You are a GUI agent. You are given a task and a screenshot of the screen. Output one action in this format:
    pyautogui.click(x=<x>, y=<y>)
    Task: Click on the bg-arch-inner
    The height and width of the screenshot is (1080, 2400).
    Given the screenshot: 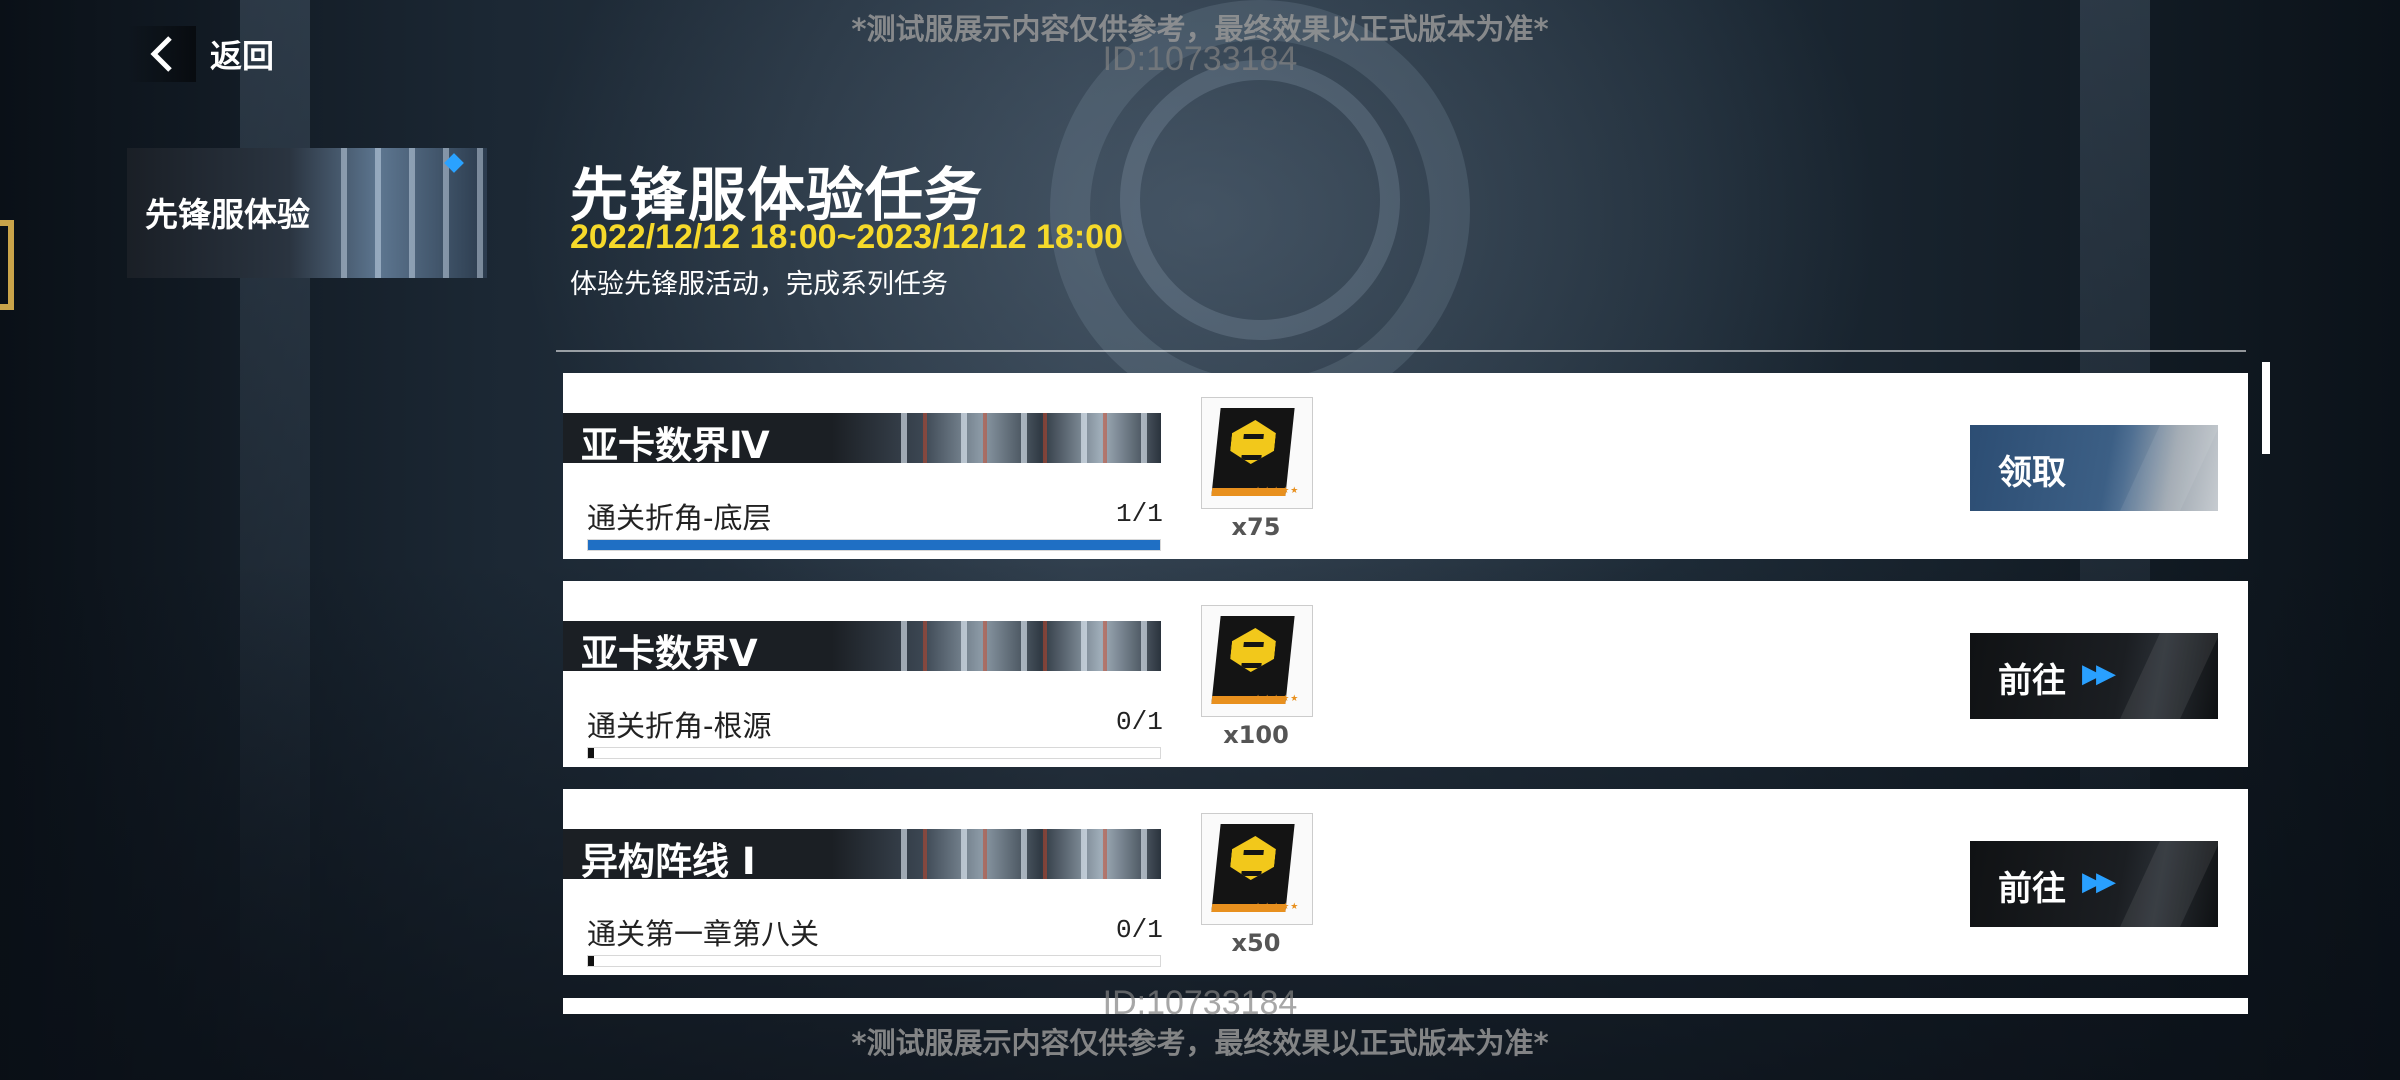 What is the action you would take?
    pyautogui.click(x=1260, y=200)
    